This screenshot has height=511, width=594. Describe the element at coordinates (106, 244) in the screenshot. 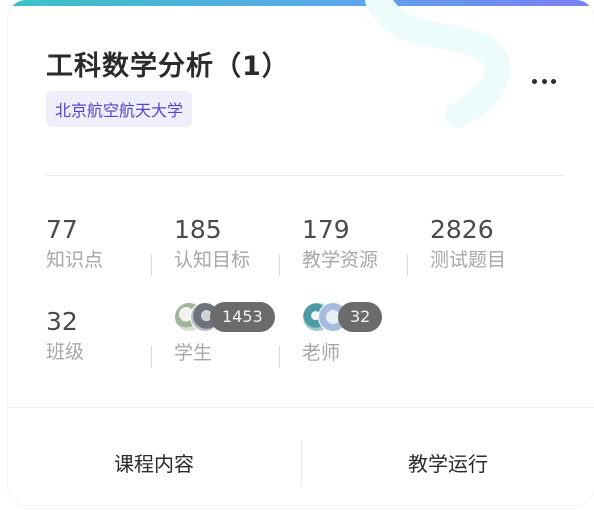

I see `stat-knowledge-points: 77 知识点` at that location.